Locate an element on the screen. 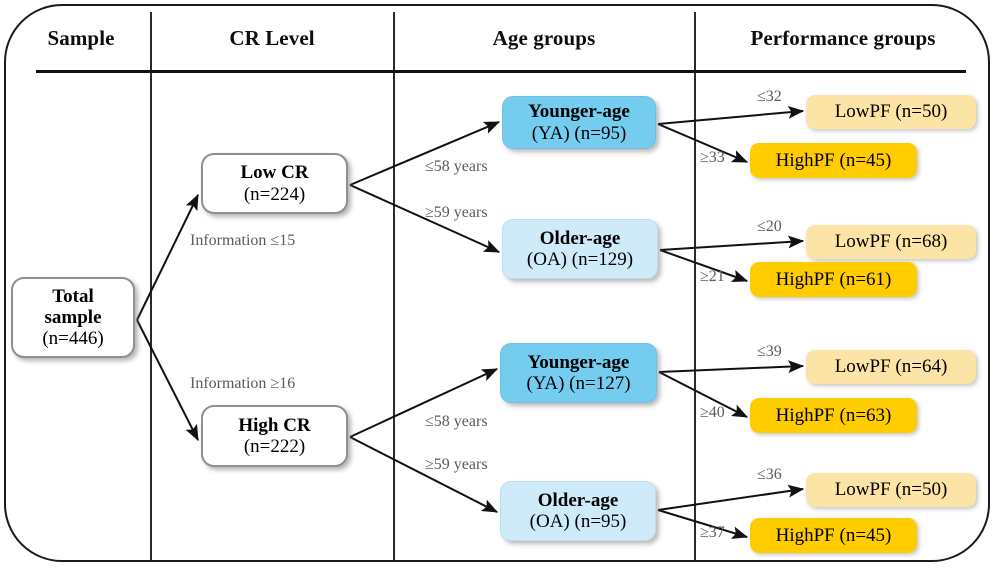 Image resolution: width=1002 pixels, height=572 pixels. younger-age-low-cr-label: Younger-age is located at coordinates (579, 112).